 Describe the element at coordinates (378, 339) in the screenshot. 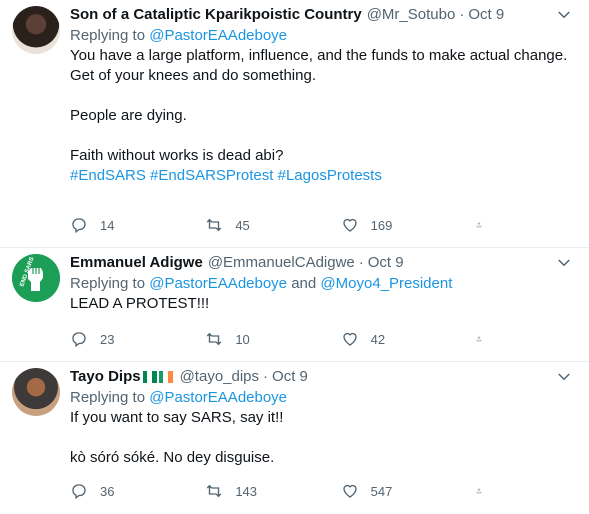

I see `like-count: 42` at that location.